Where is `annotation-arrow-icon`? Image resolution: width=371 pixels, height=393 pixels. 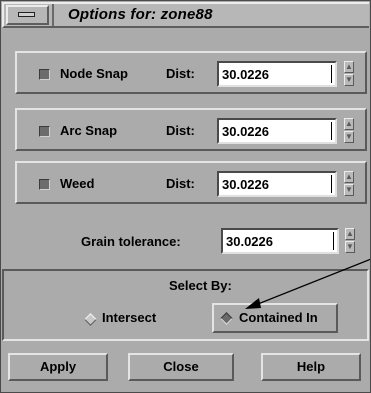
annotation-arrow-icon is located at coordinates (307, 283).